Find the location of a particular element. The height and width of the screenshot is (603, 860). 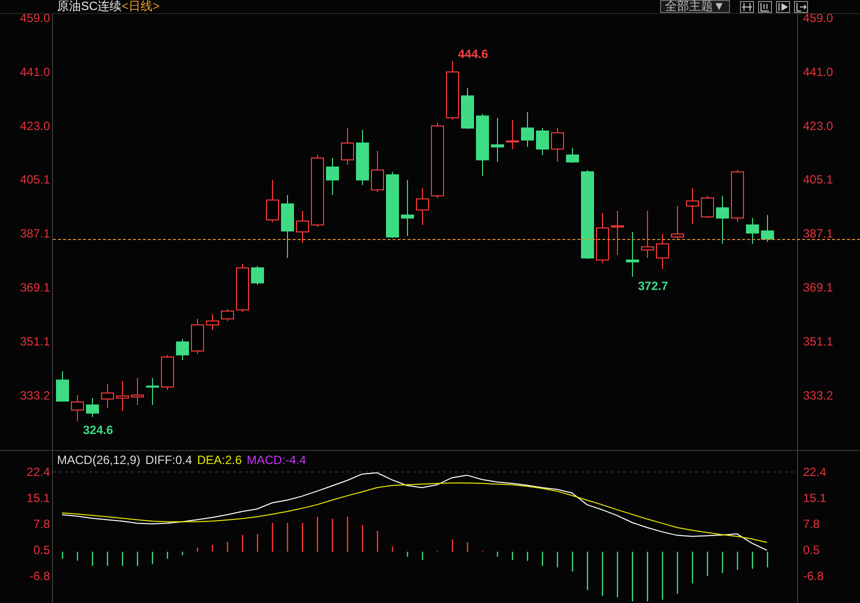

price-extreme-label: 324.6 is located at coordinates (98, 430).